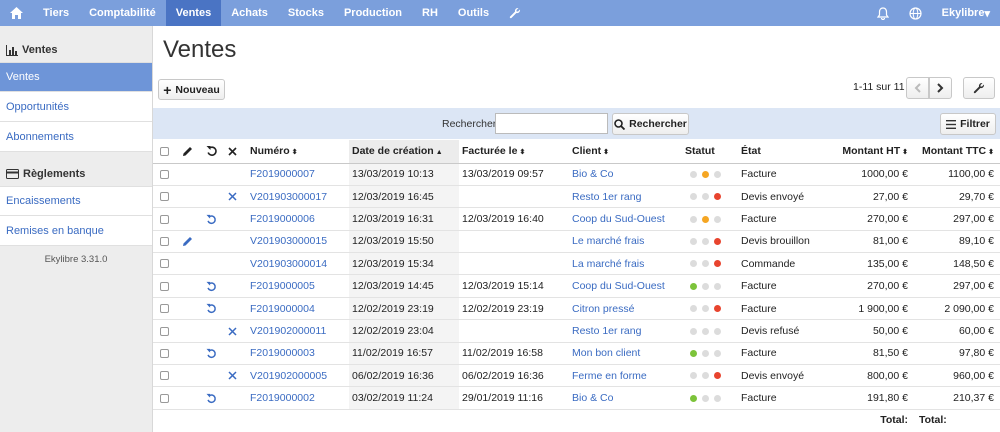 This screenshot has height=432, width=1000. What do you see at coordinates (56, 13) in the screenshot?
I see `nav-tiers: Tiers` at bounding box center [56, 13].